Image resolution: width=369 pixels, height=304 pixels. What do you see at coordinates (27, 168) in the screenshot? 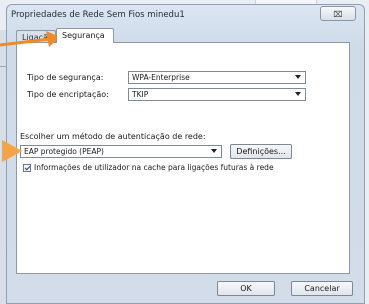
I see `cache-credentials-checkbox` at bounding box center [27, 168].